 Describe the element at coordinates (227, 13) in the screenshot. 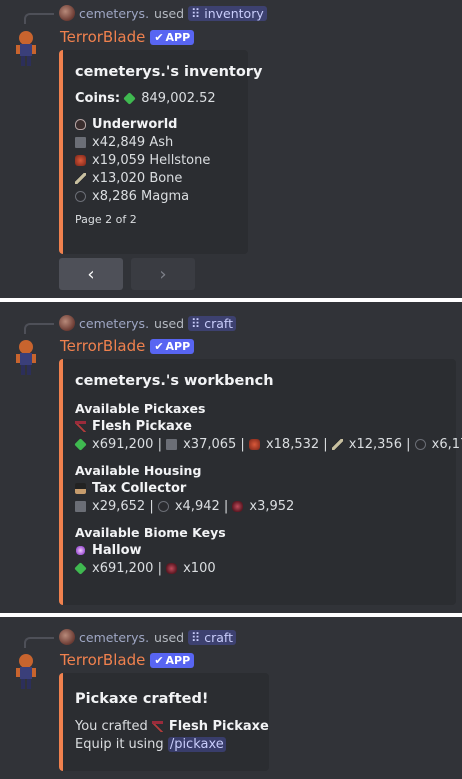

I see `reply-command: ⠿ inventory` at that location.